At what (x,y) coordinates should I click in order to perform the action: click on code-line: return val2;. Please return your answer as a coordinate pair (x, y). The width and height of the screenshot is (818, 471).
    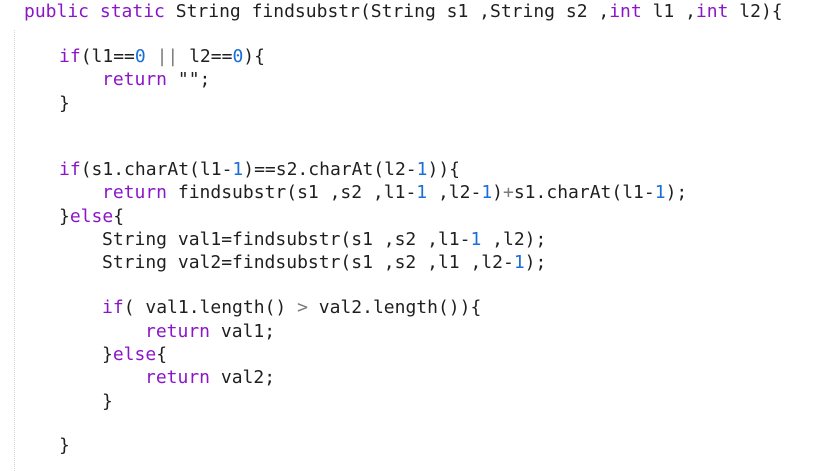
    Looking at the image, I should click on (210, 377).